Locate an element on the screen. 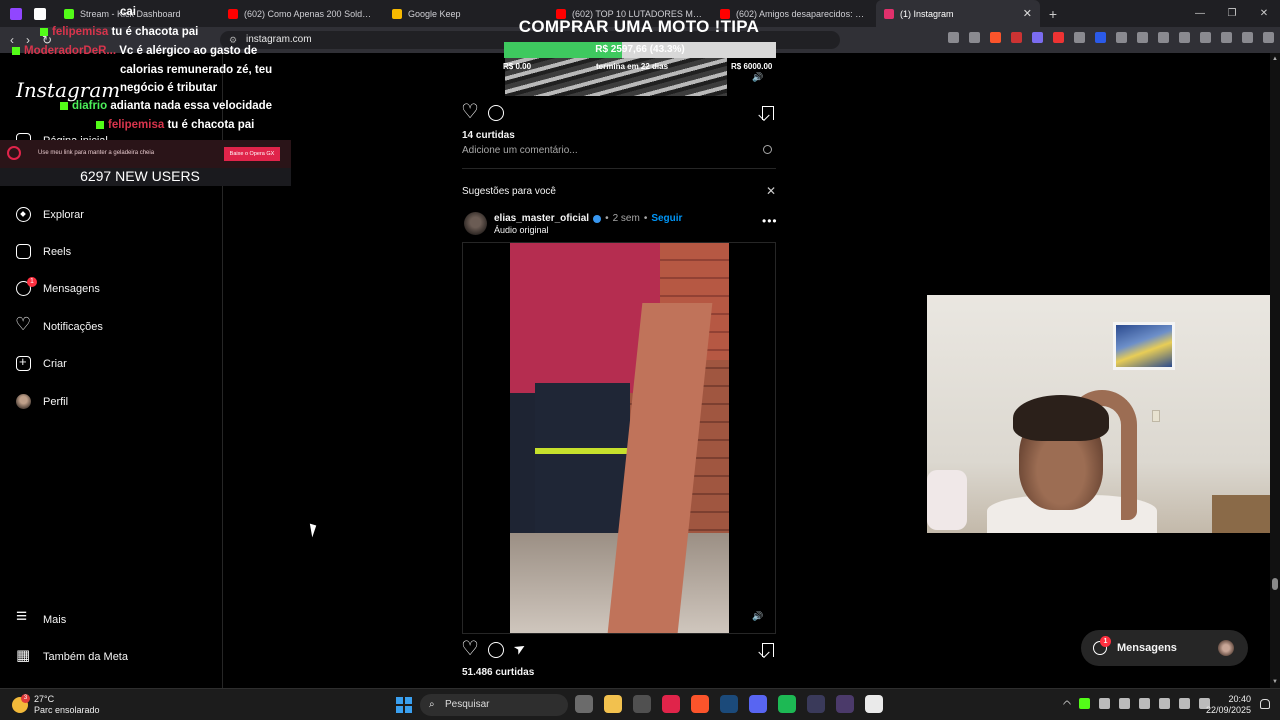 This screenshot has width=1280, height=720. webcam-overlay is located at coordinates (1103, 414).